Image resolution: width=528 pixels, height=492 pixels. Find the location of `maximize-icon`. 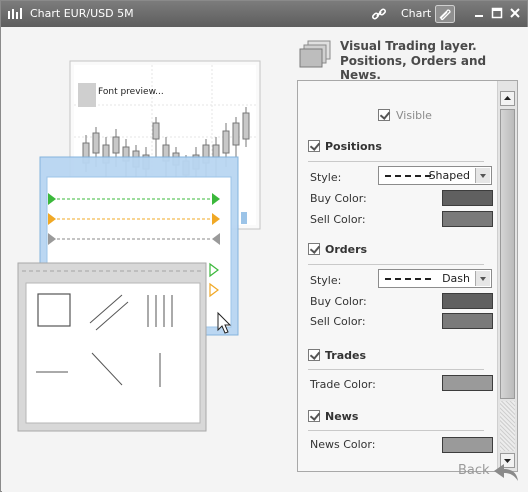

maximize-icon is located at coordinates (497, 13).